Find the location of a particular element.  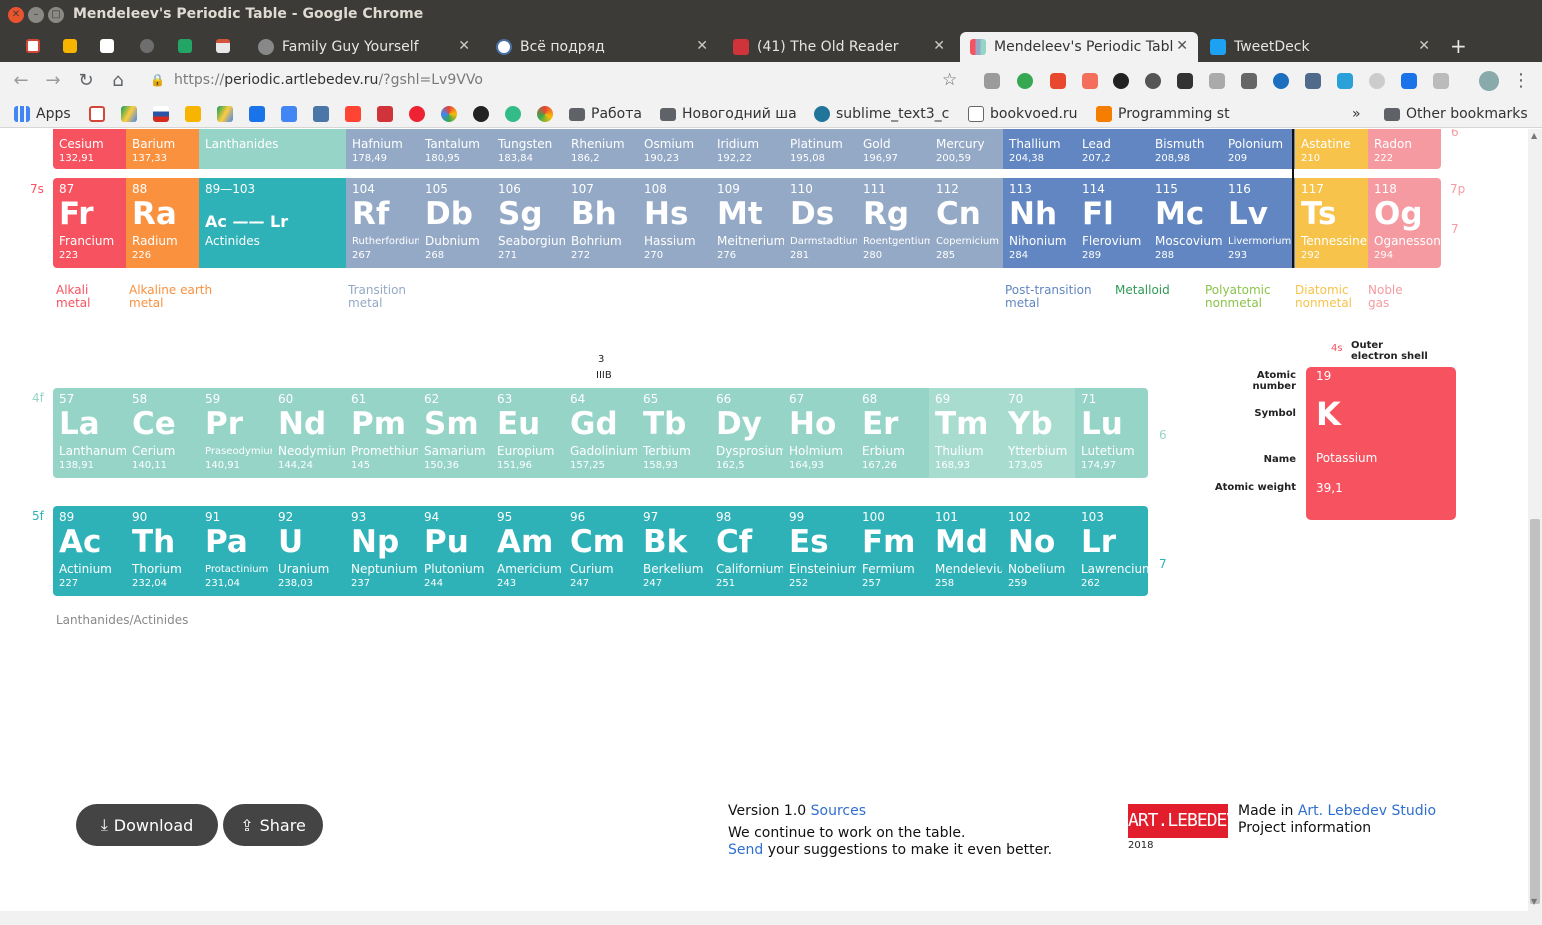

legend-alkaline-earth-metal: Alkaline earth metal is located at coordinates (170, 297).